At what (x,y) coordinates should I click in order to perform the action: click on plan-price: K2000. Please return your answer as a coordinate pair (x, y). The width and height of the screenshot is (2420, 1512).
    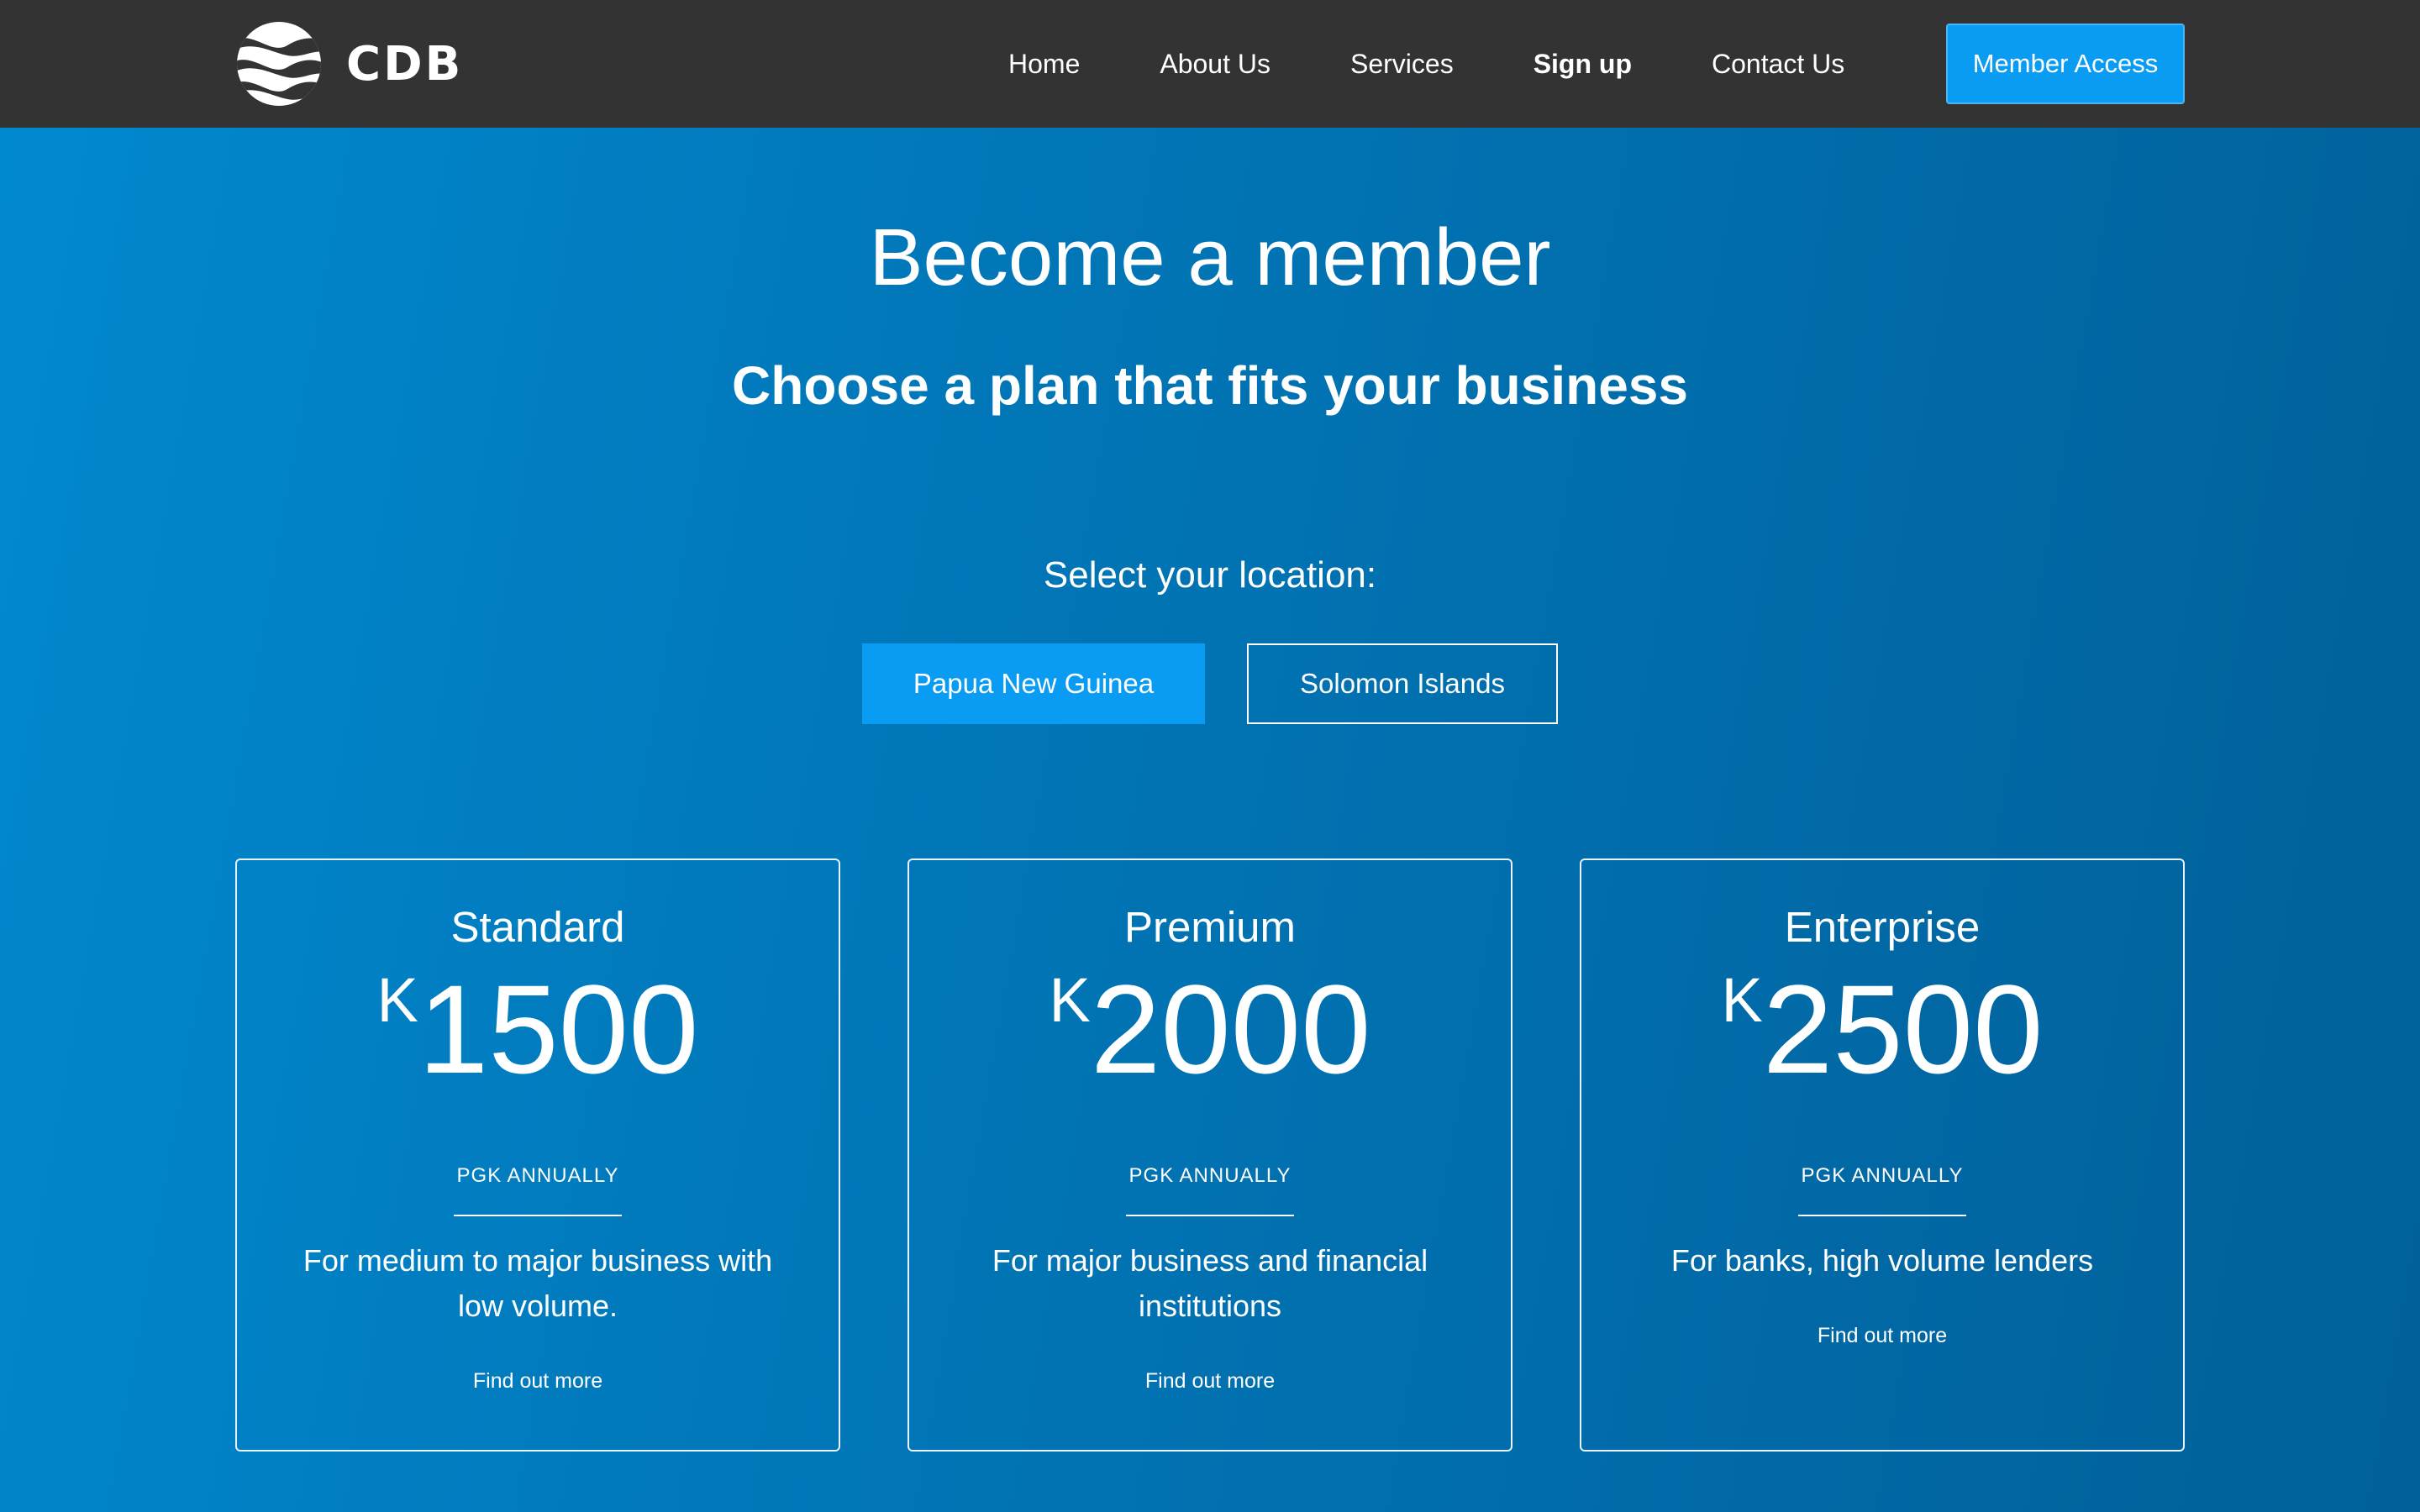
    Looking at the image, I should click on (1210, 1029).